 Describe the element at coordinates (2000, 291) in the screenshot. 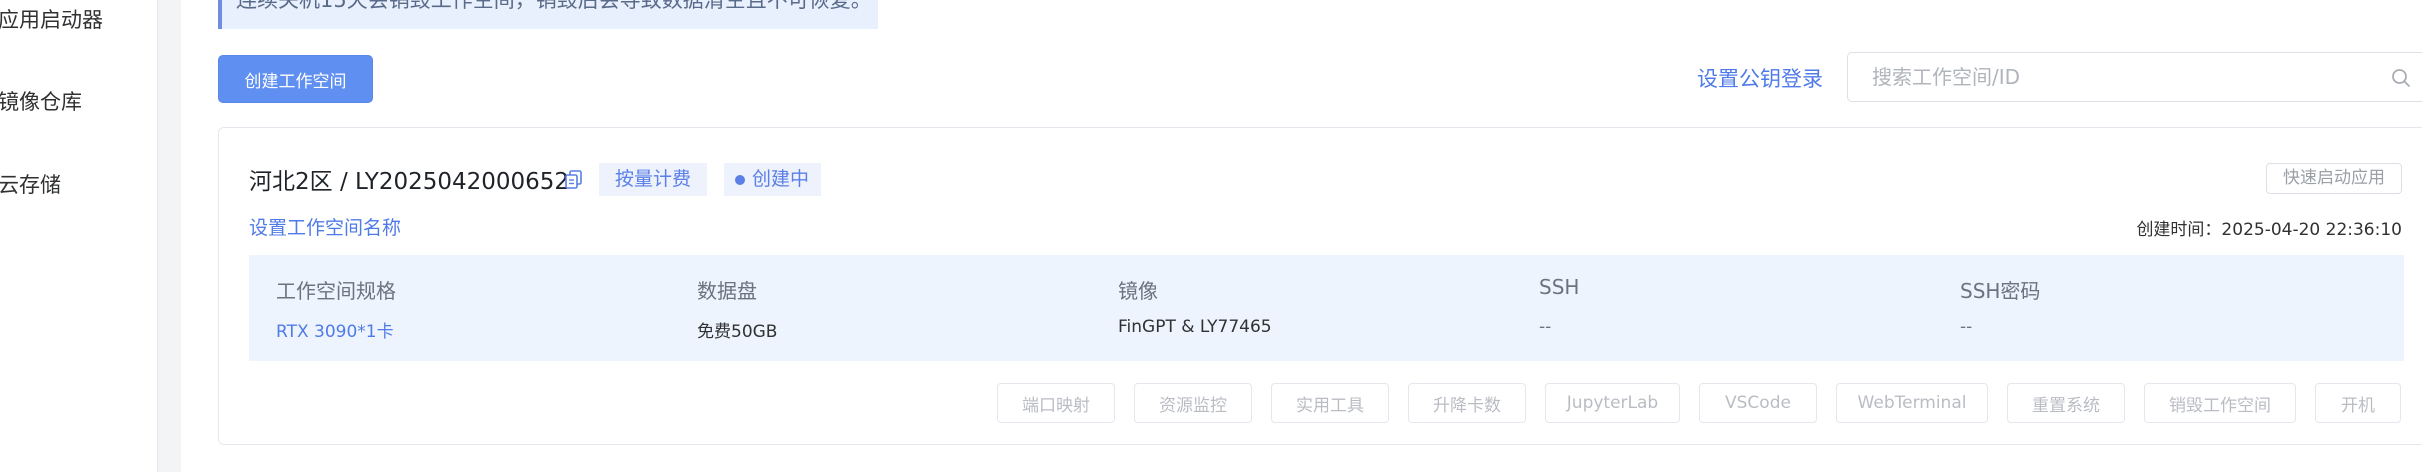

I see `info-header-ssh-password: SSH密码` at that location.